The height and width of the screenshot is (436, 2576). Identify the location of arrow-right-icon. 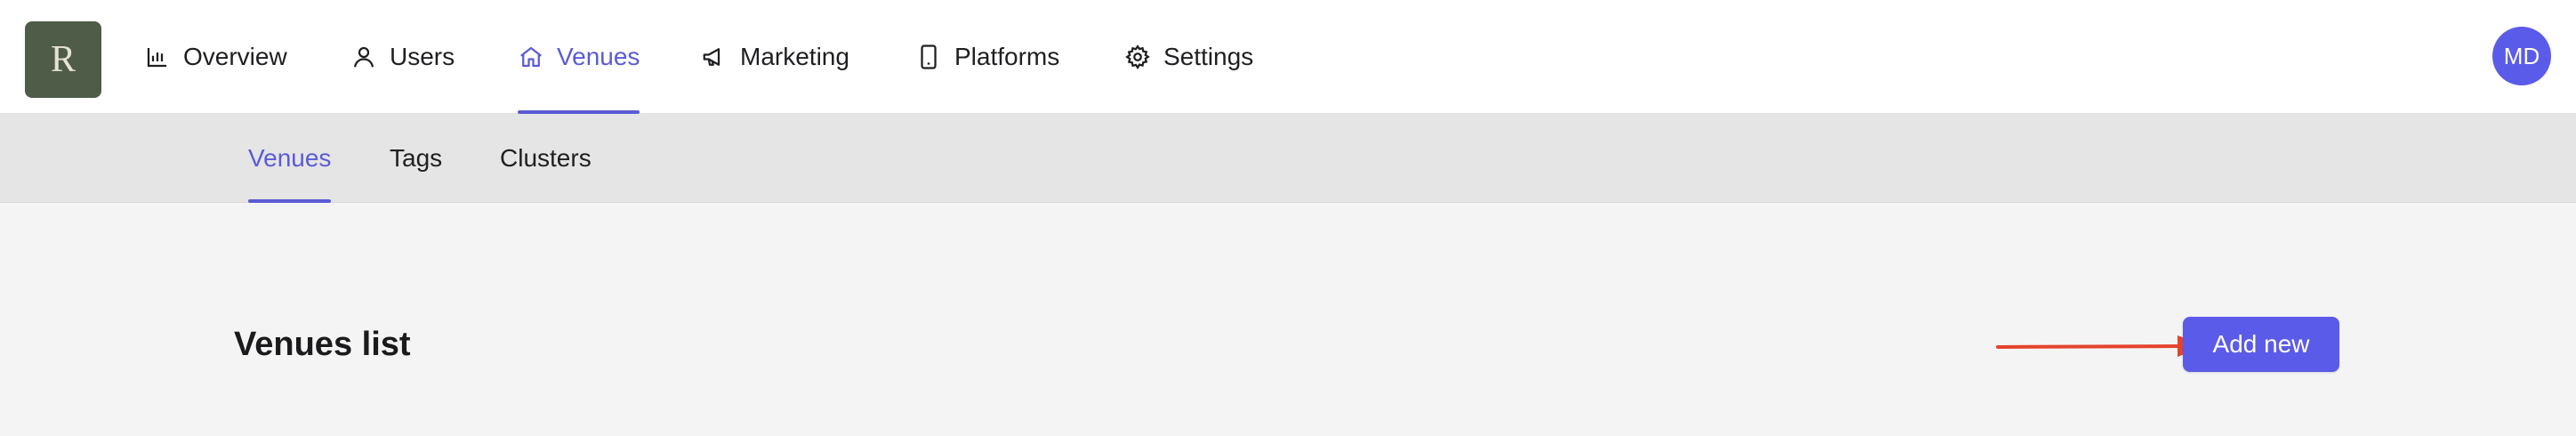
(2101, 346).